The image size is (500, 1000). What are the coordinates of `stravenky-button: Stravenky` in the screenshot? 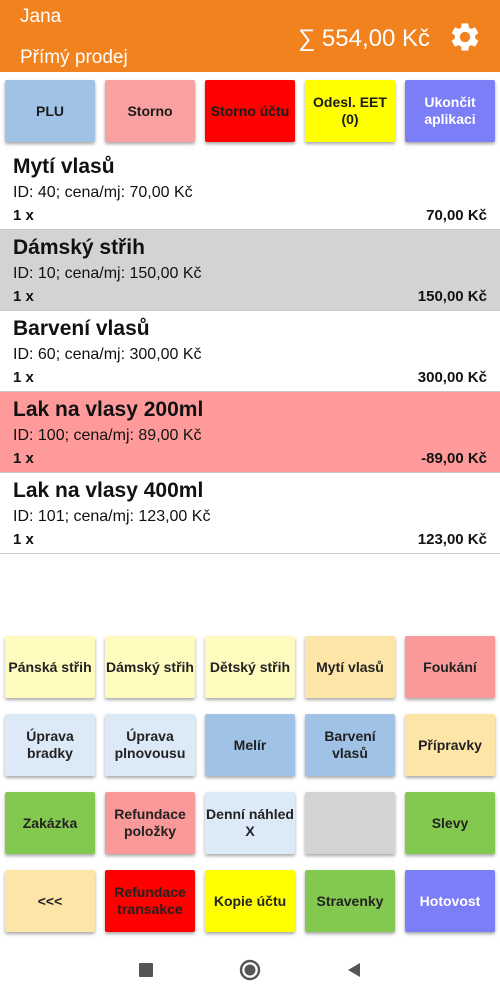 It's located at (350, 901).